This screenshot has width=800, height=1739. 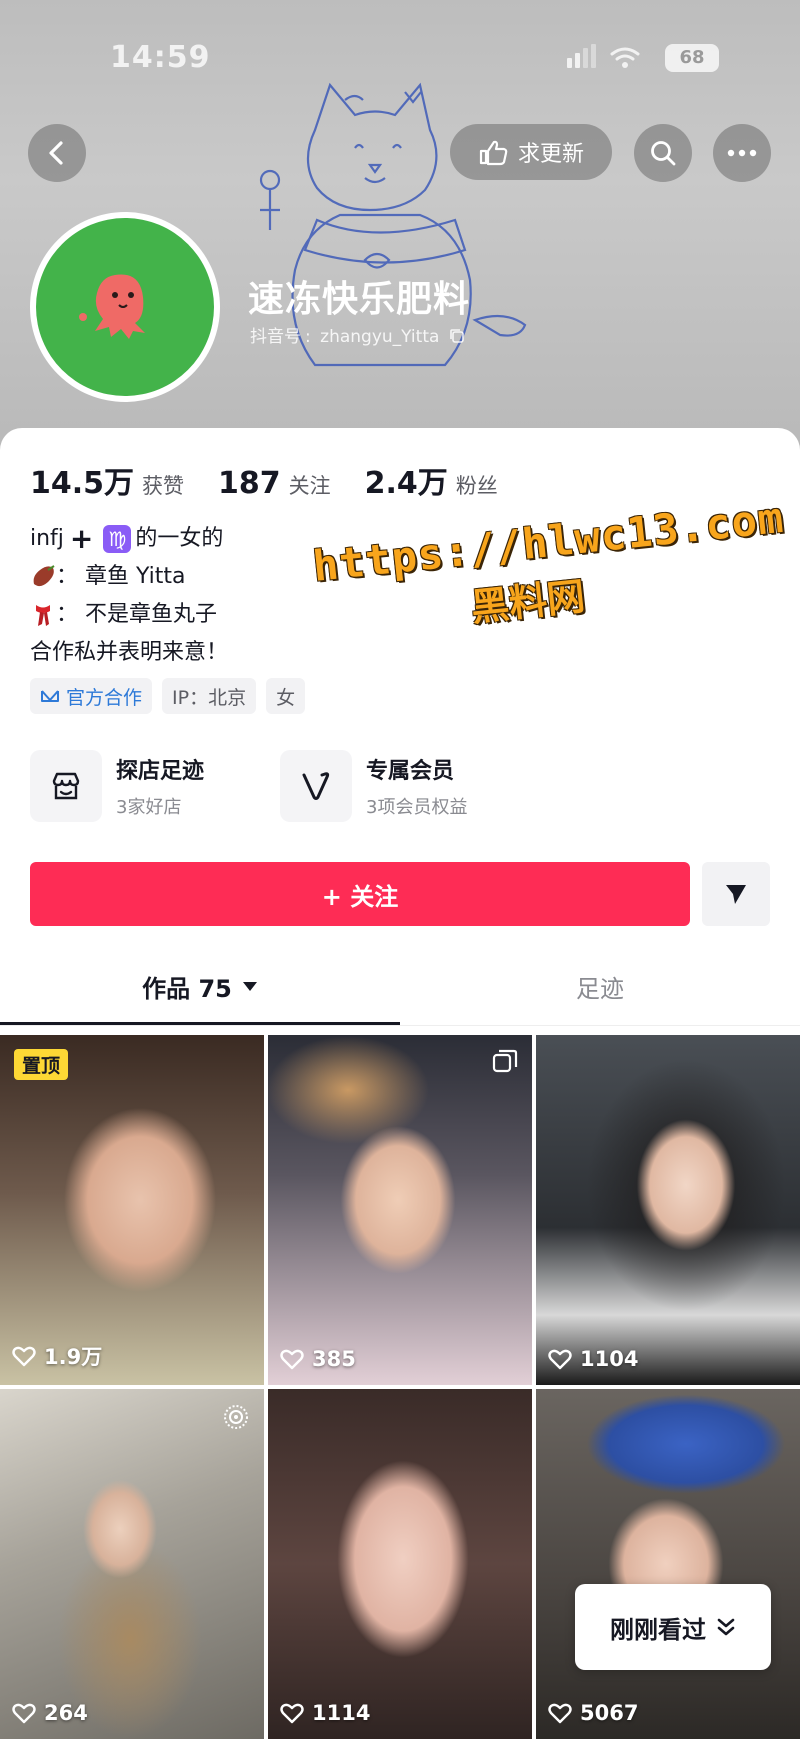 What do you see at coordinates (44, 576) in the screenshot?
I see `sweet-potato-icon` at bounding box center [44, 576].